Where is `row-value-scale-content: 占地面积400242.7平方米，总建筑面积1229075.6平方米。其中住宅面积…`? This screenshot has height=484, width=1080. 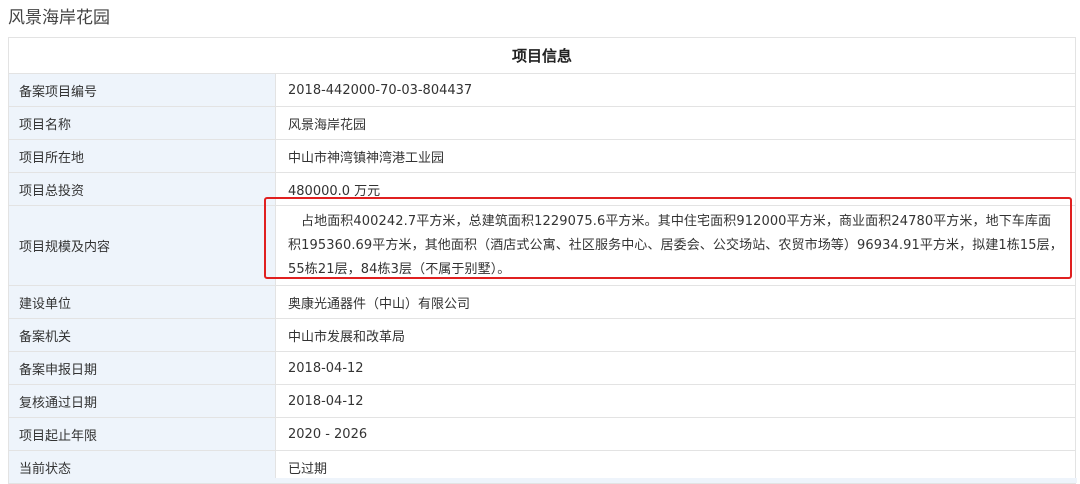 row-value-scale-content: 占地面积400242.7平方米，总建筑面积1229075.6平方米。其中住宅面积… is located at coordinates (675, 245).